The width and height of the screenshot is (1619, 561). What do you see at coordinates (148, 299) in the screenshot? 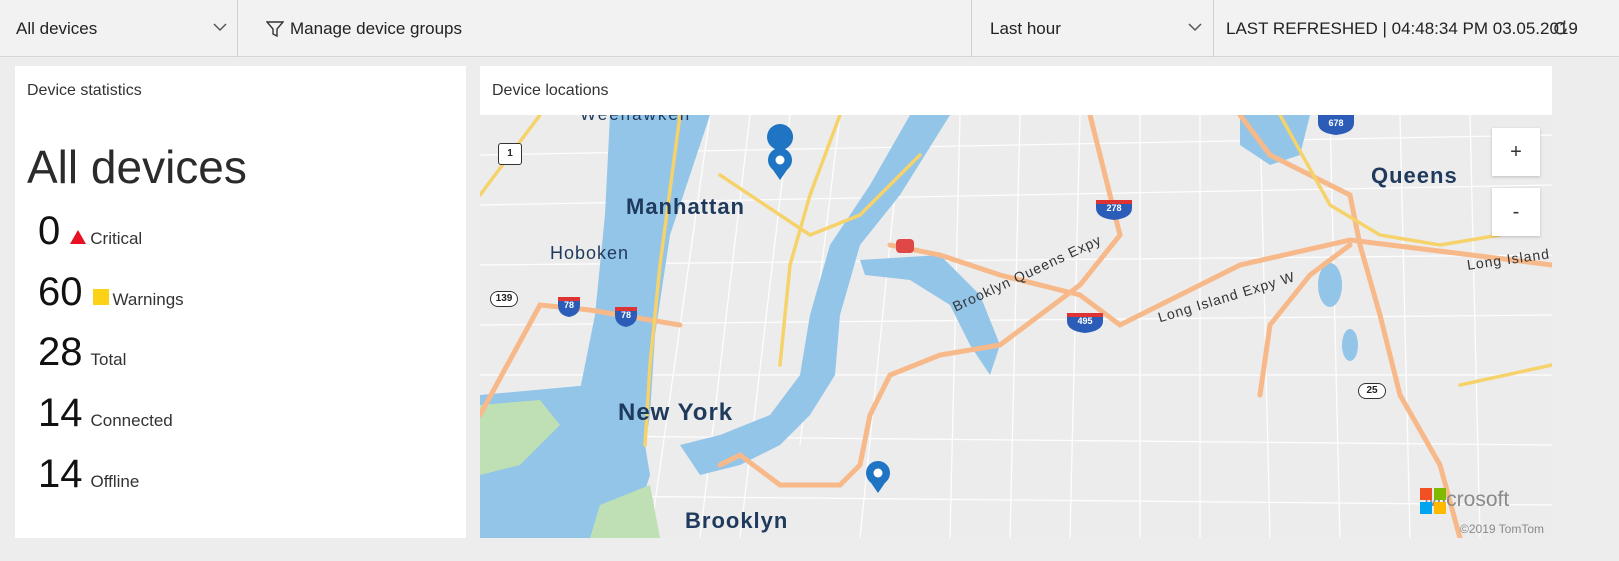
I see `stat-label: Warnings` at bounding box center [148, 299].